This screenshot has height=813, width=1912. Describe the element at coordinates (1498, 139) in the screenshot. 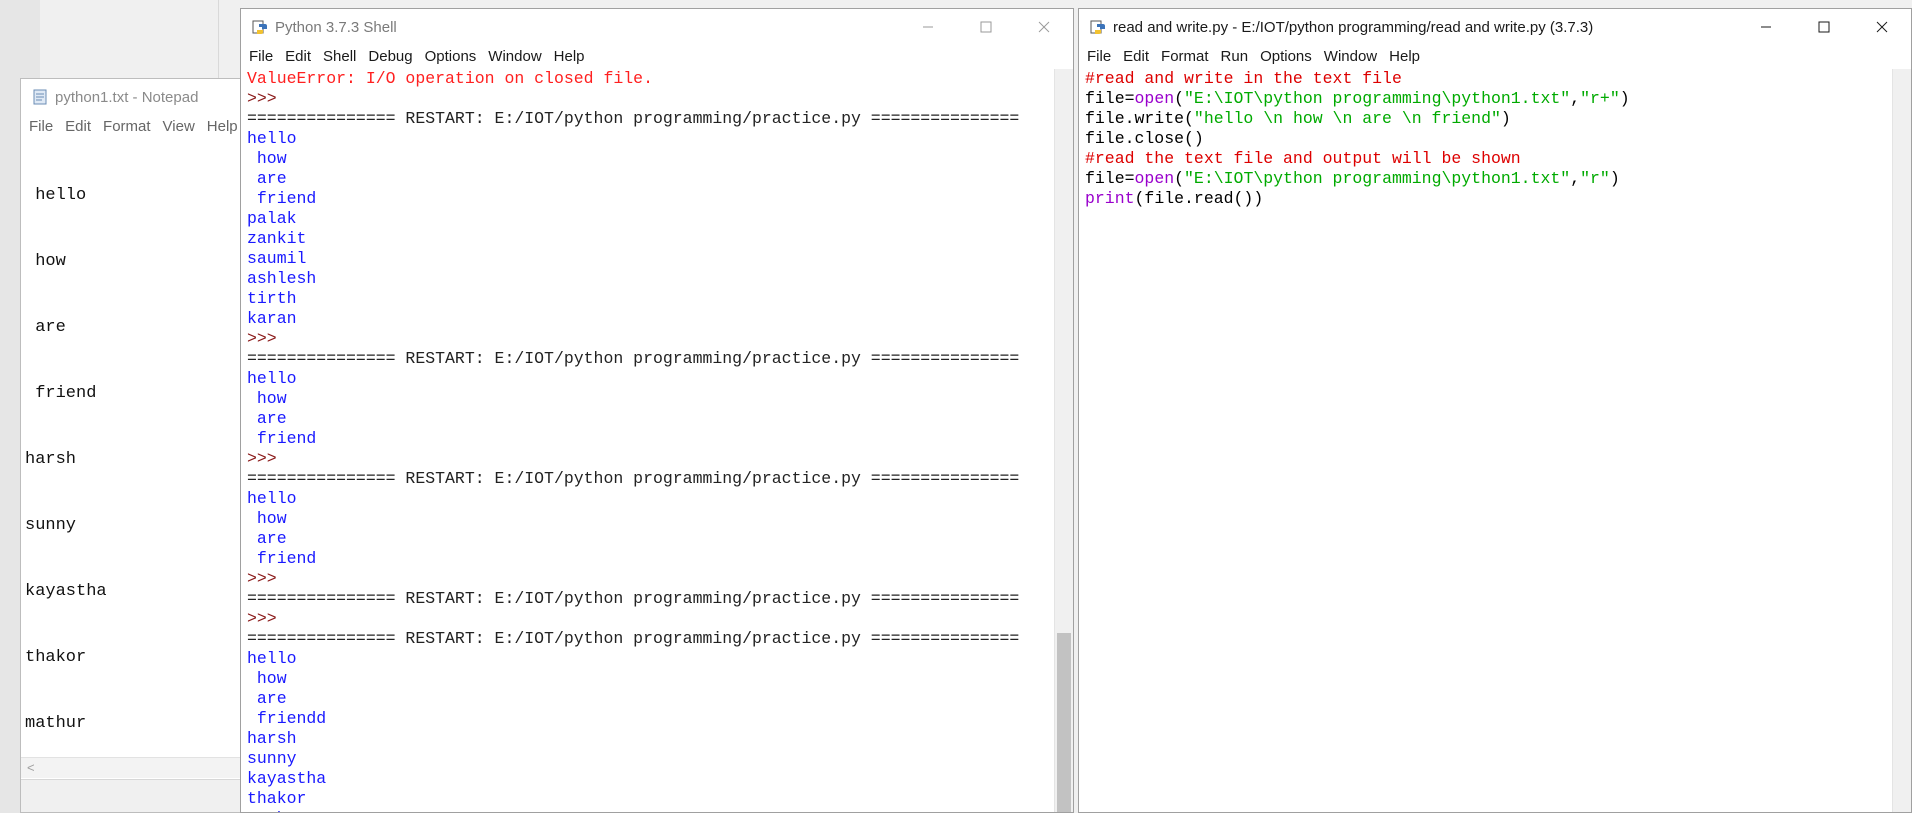

I see `code-line: file.close()` at that location.